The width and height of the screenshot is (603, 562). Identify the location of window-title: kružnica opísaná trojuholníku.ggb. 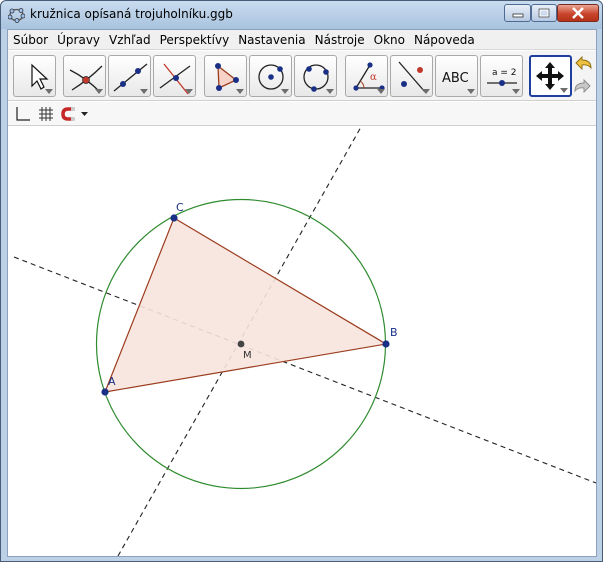
(131, 14).